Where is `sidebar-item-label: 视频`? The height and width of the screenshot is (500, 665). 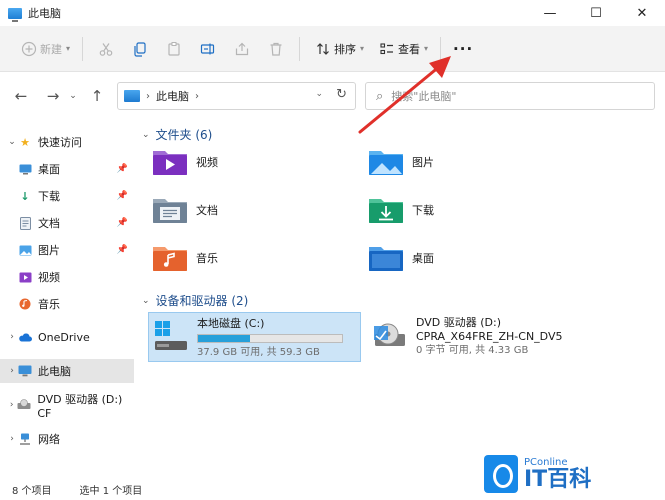 sidebar-item-label: 视频 is located at coordinates (49, 277).